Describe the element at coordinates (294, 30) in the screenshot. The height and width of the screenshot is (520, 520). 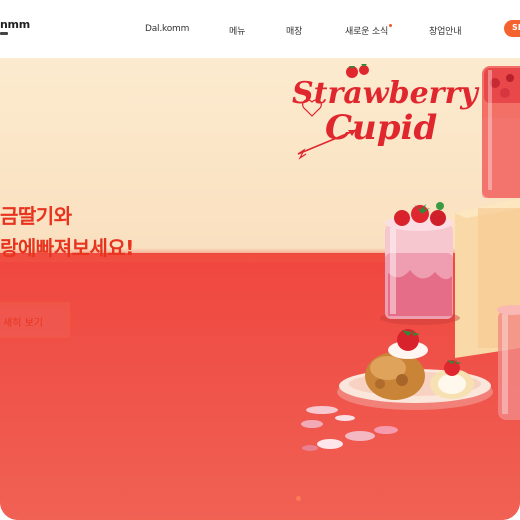
I see `nav-item-store: 매장` at that location.